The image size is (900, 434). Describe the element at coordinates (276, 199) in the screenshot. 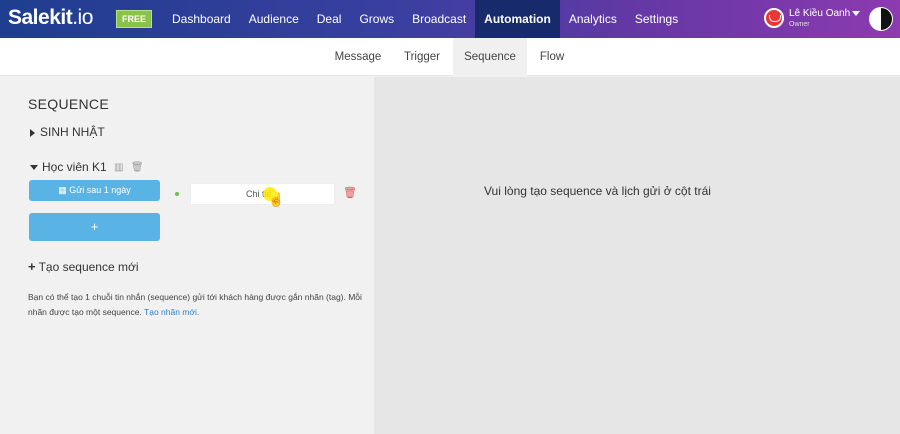

I see `hand-cursor-icon: ☝` at that location.